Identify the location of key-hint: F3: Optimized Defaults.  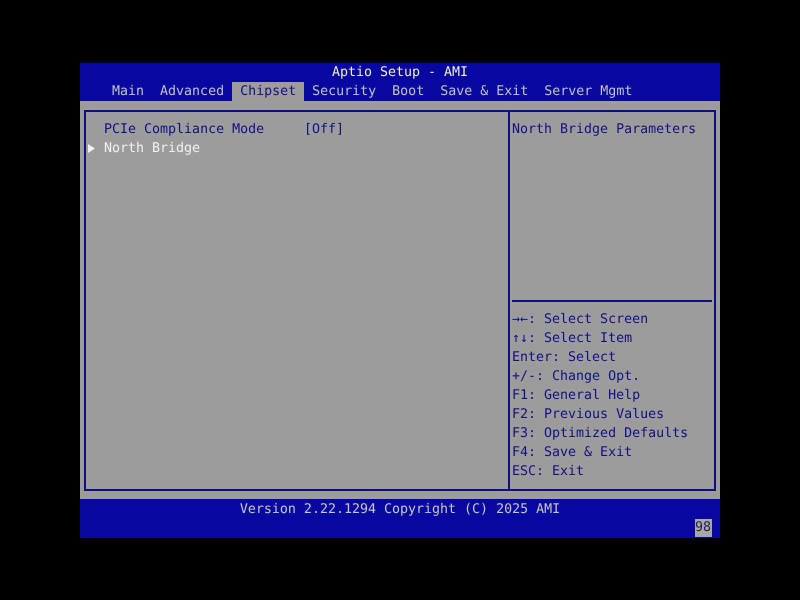
(600, 433).